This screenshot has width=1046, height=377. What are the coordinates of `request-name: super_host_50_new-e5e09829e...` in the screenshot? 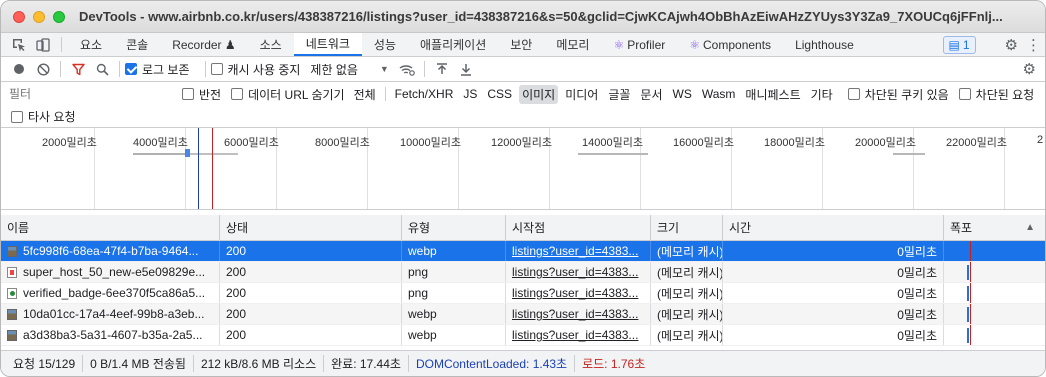 It's located at (114, 272).